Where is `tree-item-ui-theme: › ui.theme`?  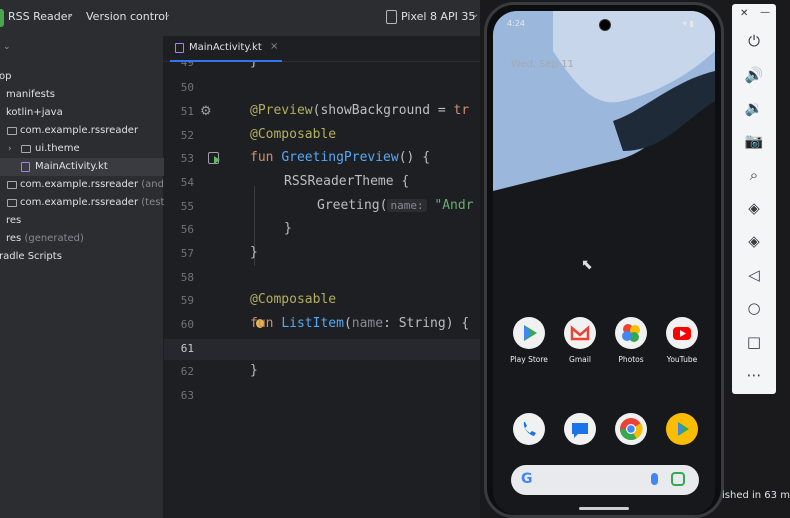 tree-item-ui-theme: › ui.theme is located at coordinates (82, 149).